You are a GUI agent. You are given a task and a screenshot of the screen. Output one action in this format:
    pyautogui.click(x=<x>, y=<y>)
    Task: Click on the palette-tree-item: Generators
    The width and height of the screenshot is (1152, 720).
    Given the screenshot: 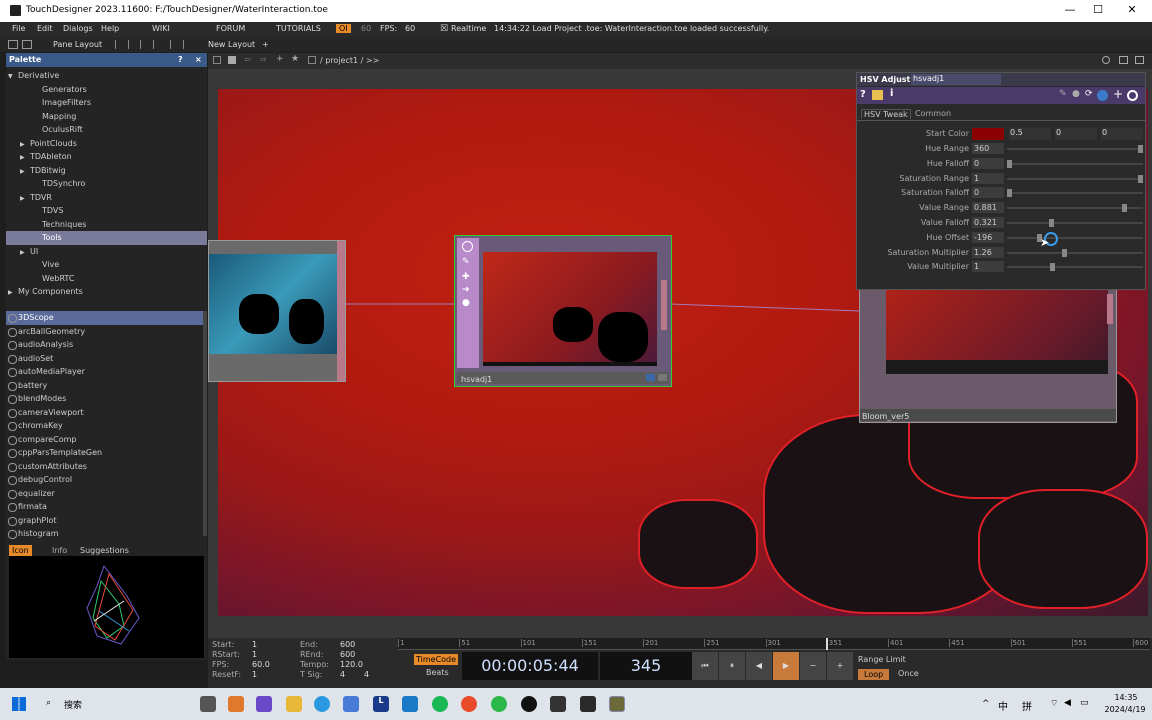 What is the action you would take?
    pyautogui.click(x=106, y=90)
    